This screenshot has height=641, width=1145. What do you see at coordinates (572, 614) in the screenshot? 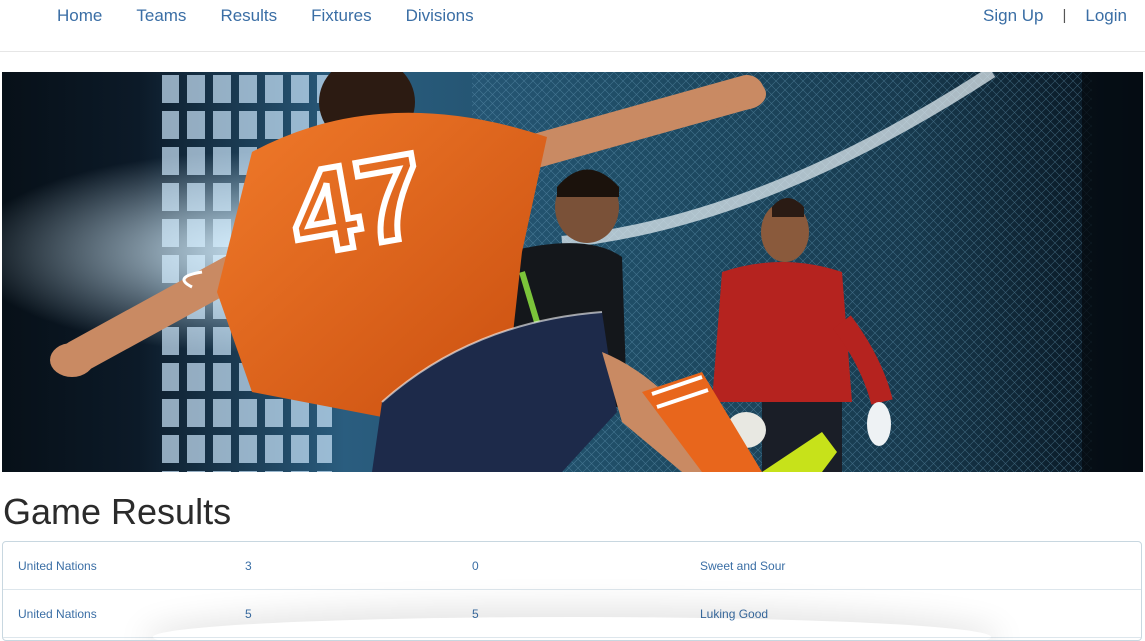
I see `result-row: United Nations 5 5 Luking Good` at bounding box center [572, 614].